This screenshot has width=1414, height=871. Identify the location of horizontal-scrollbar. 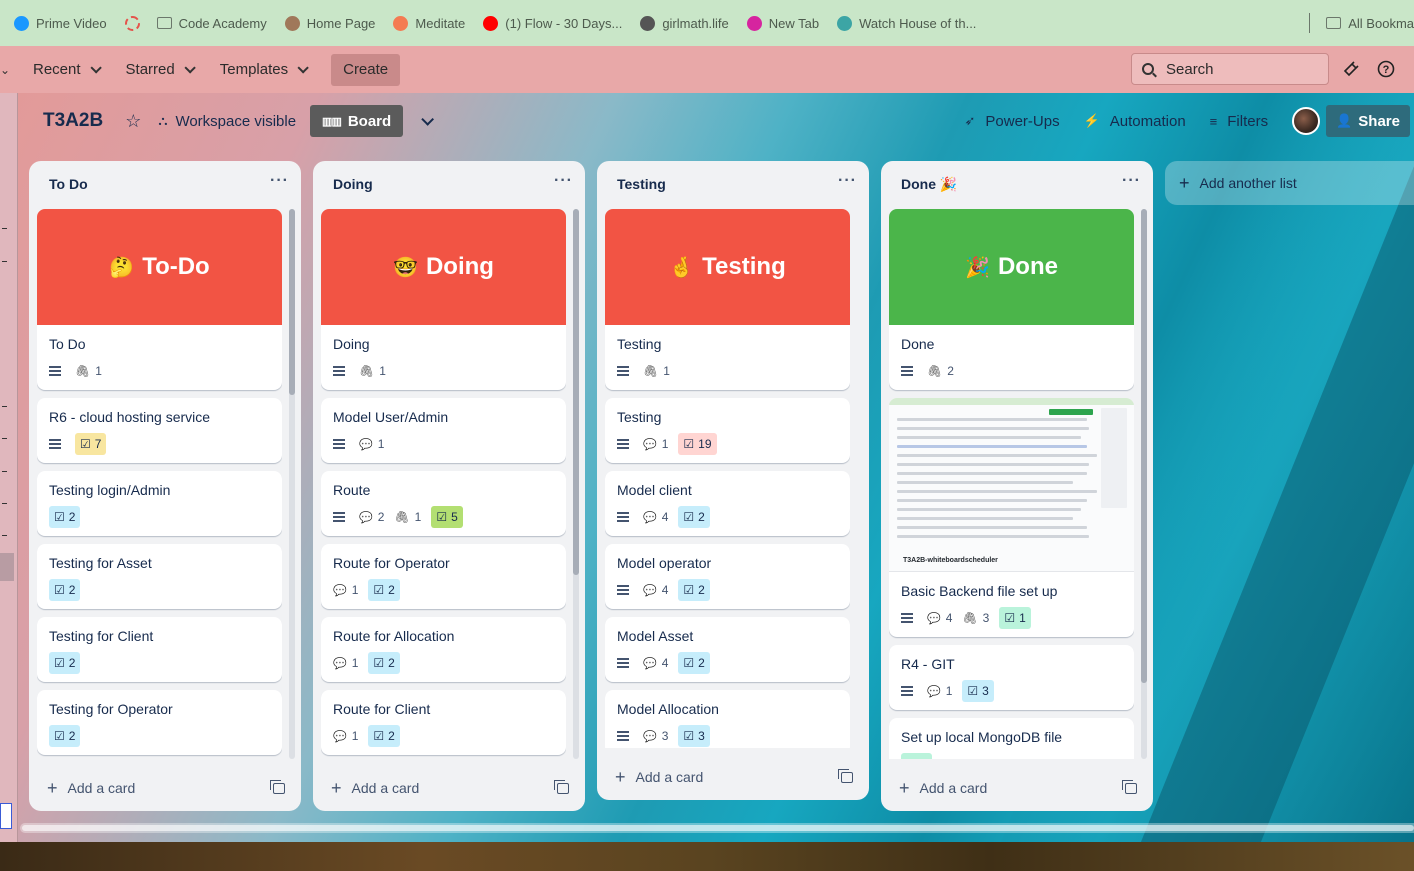
(717, 828).